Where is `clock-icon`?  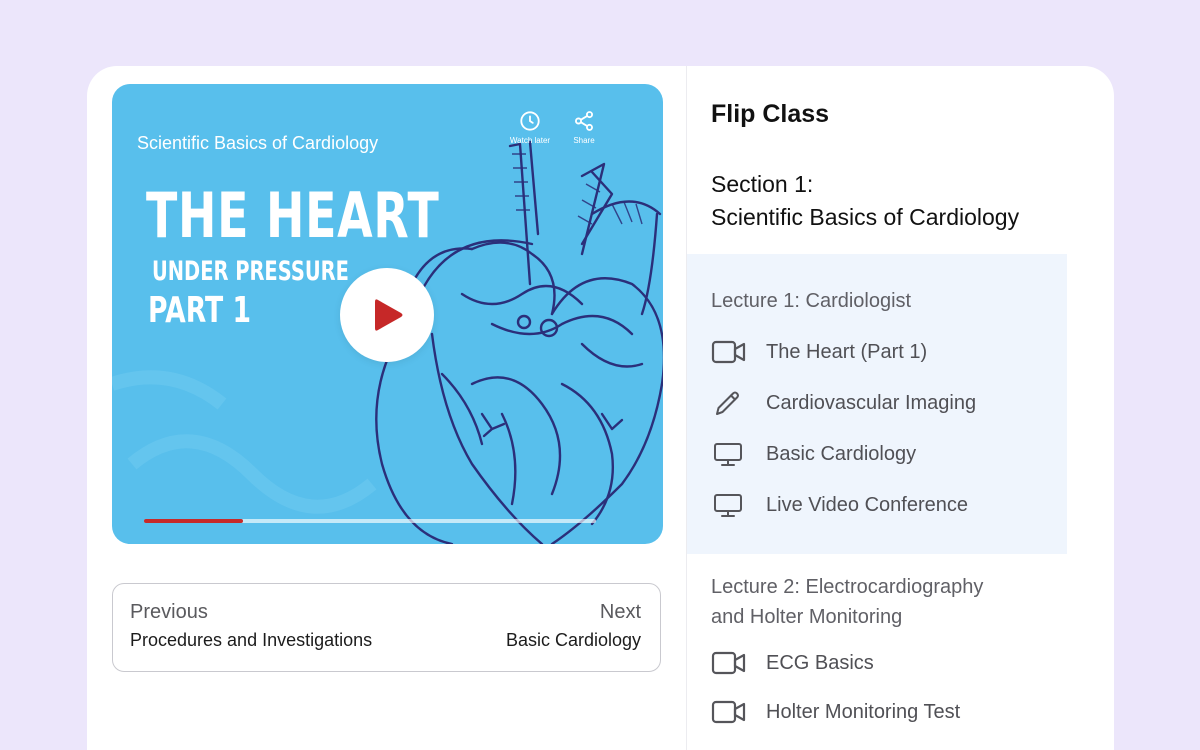 clock-icon is located at coordinates (530, 121).